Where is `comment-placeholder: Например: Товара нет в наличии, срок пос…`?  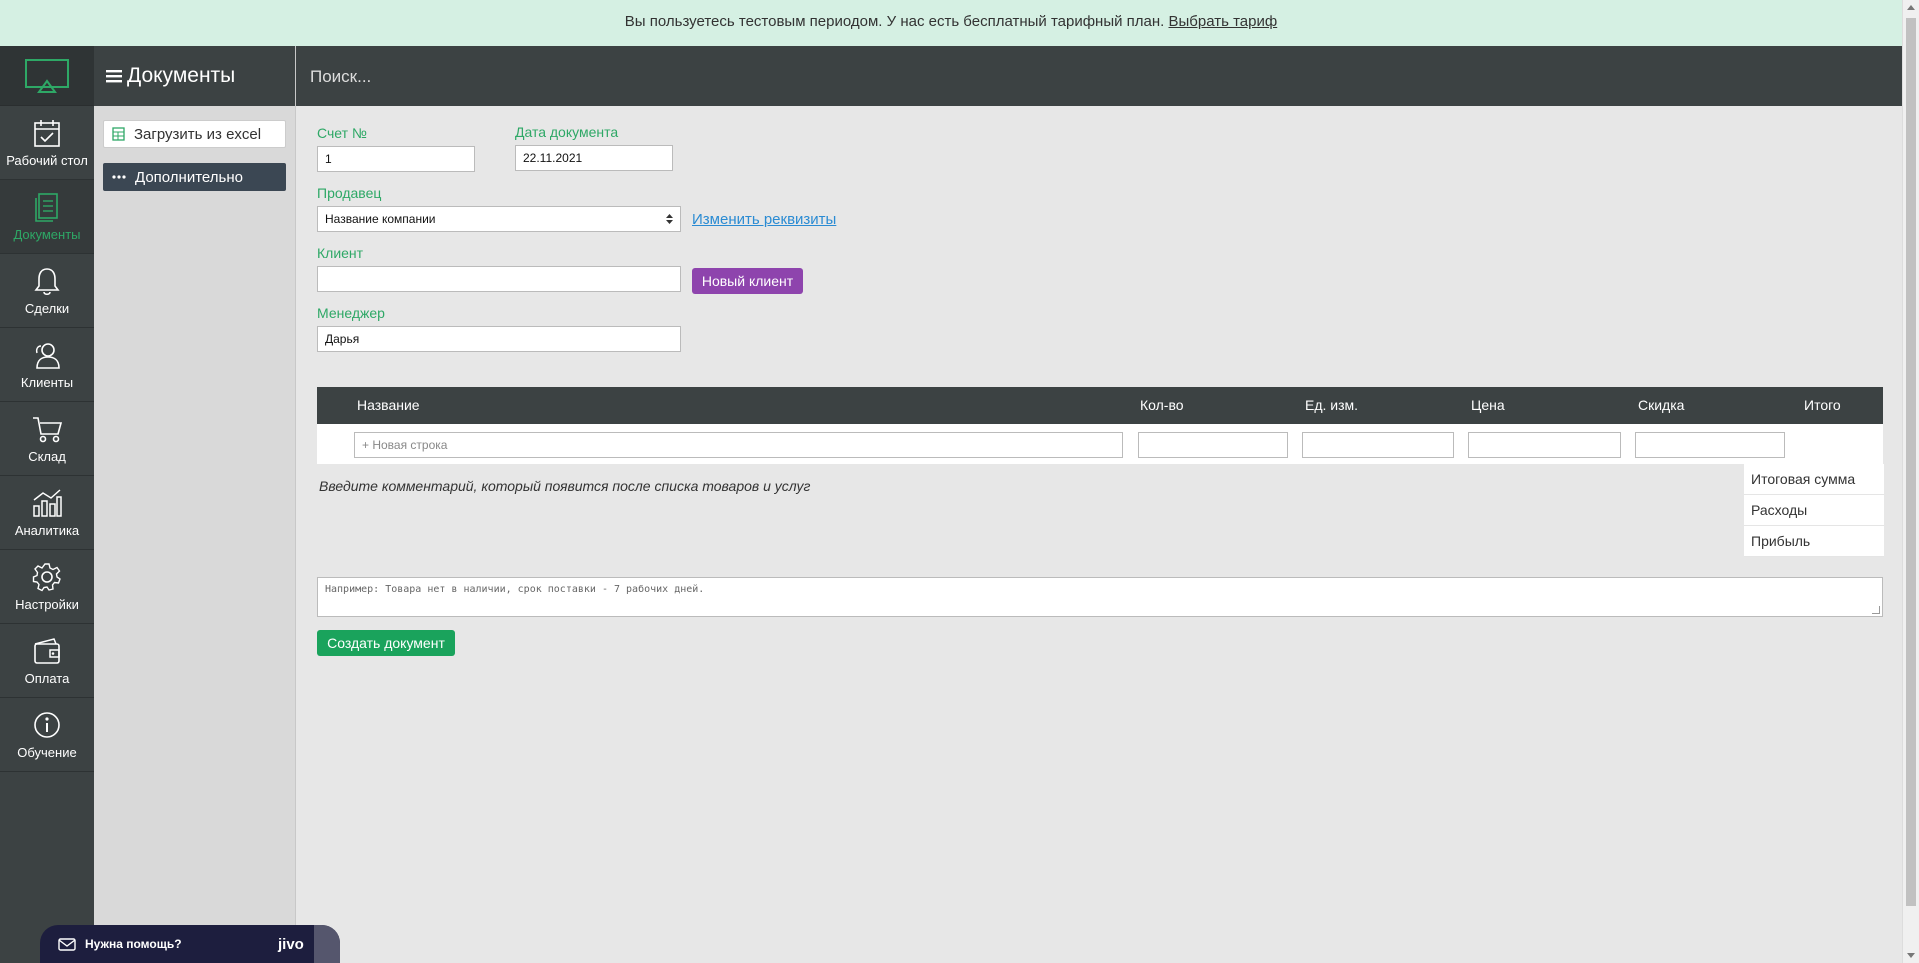
comment-placeholder: Например: Товара нет в наличии, срок пос… is located at coordinates (515, 589).